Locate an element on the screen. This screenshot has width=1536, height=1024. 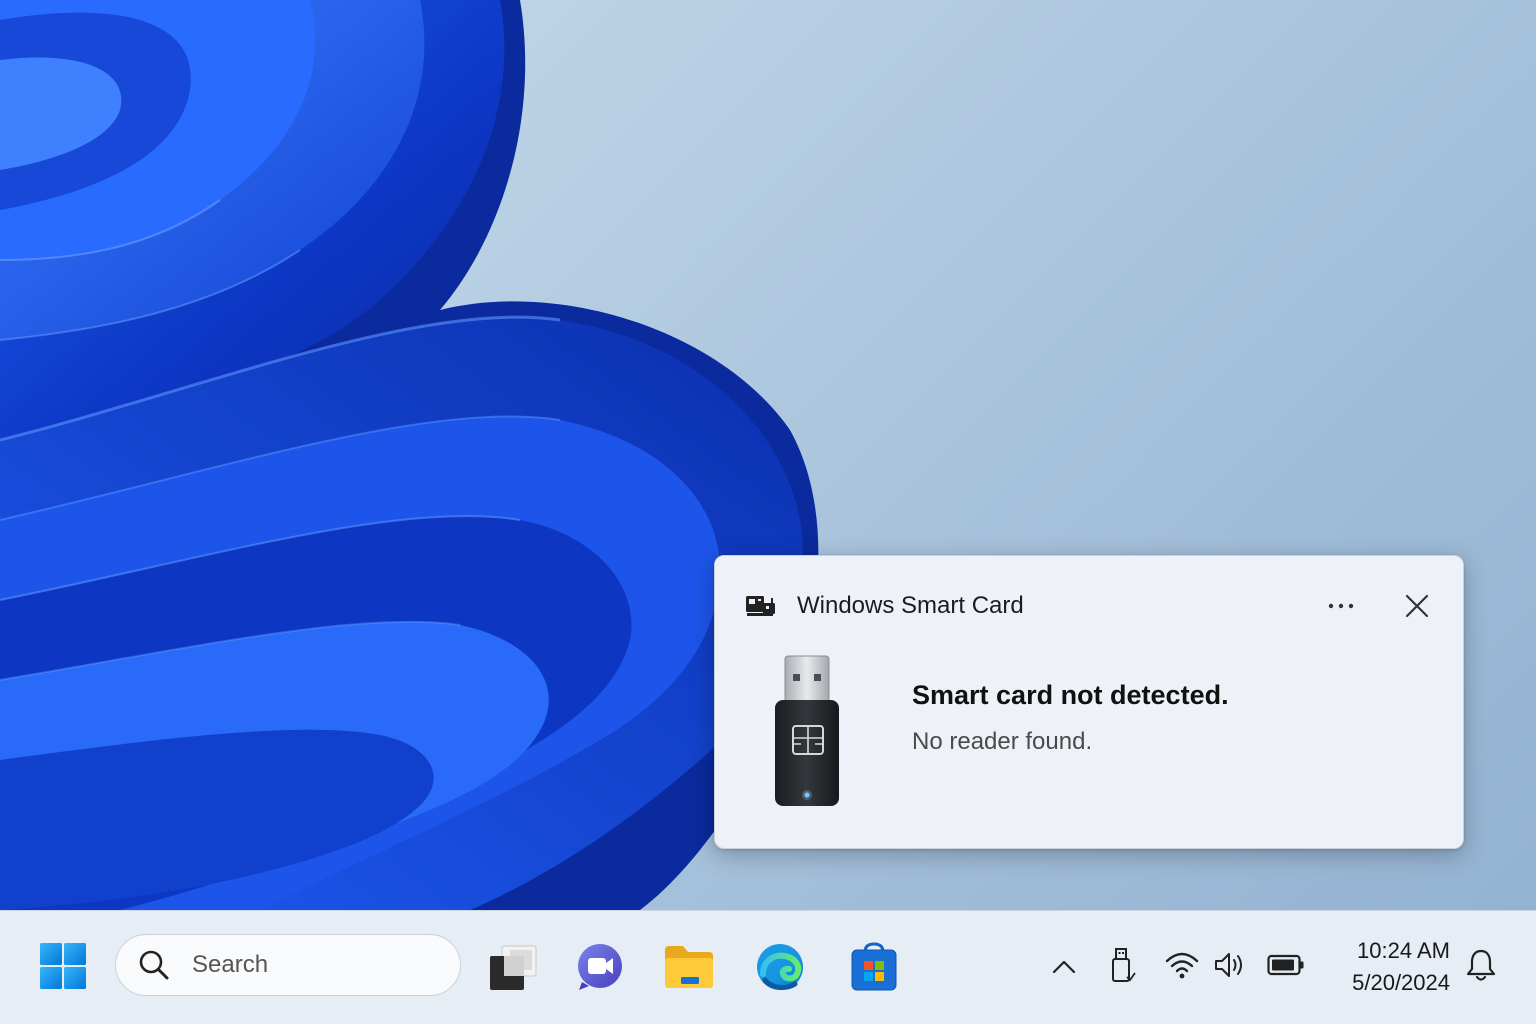
notification-header: Windows Smart Card is located at coordinates (884, 606).